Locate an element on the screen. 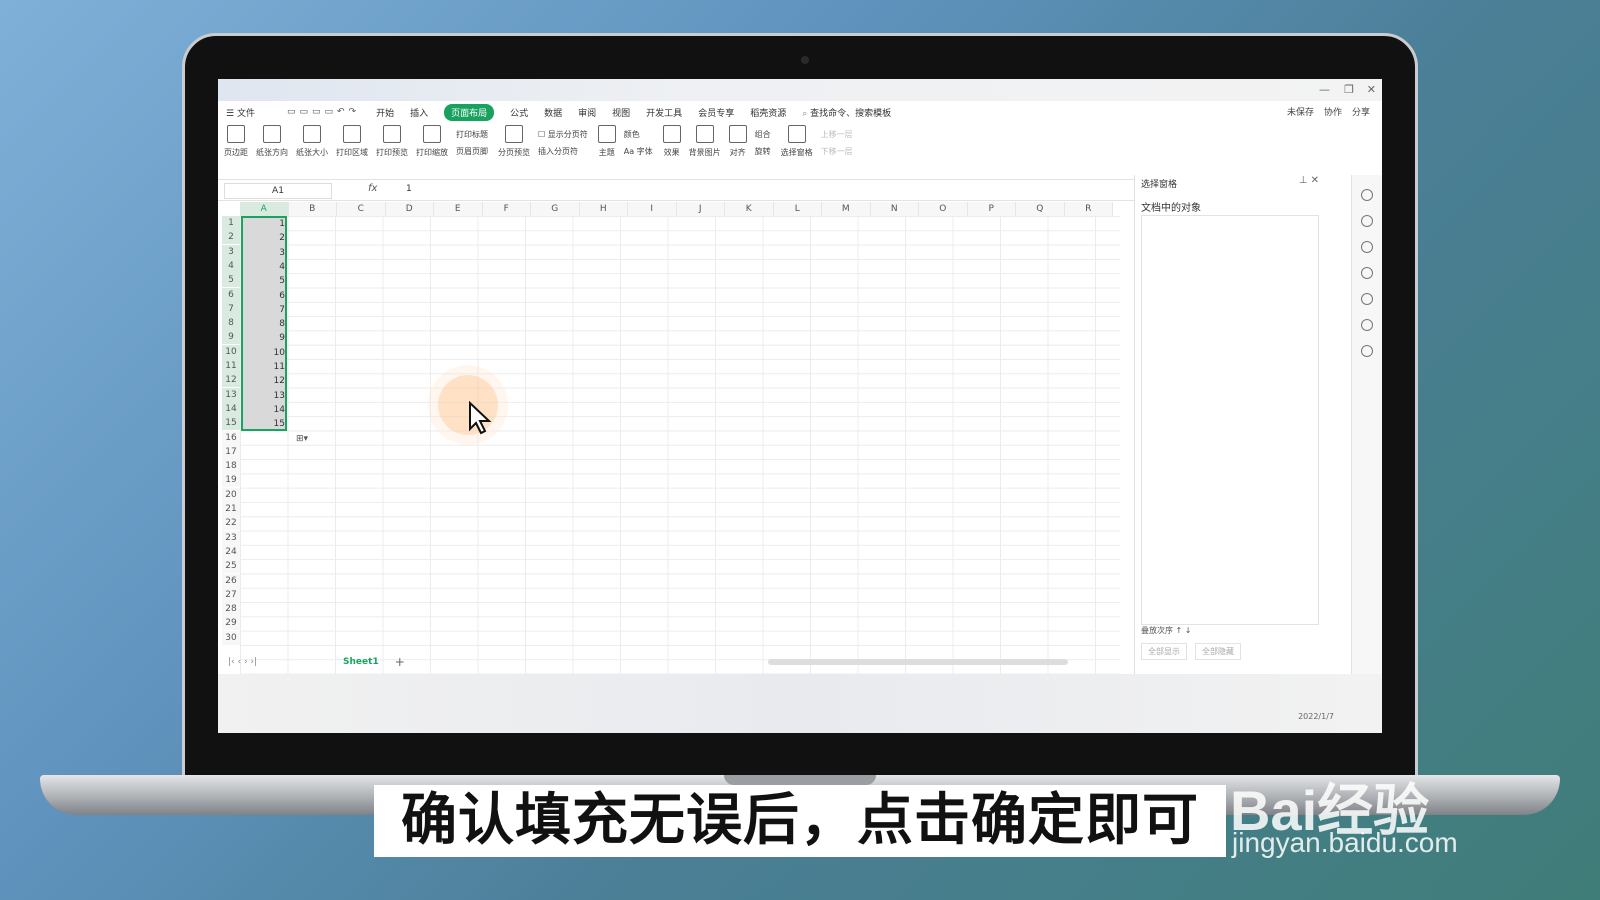  cell-value: 11 is located at coordinates (263, 367).